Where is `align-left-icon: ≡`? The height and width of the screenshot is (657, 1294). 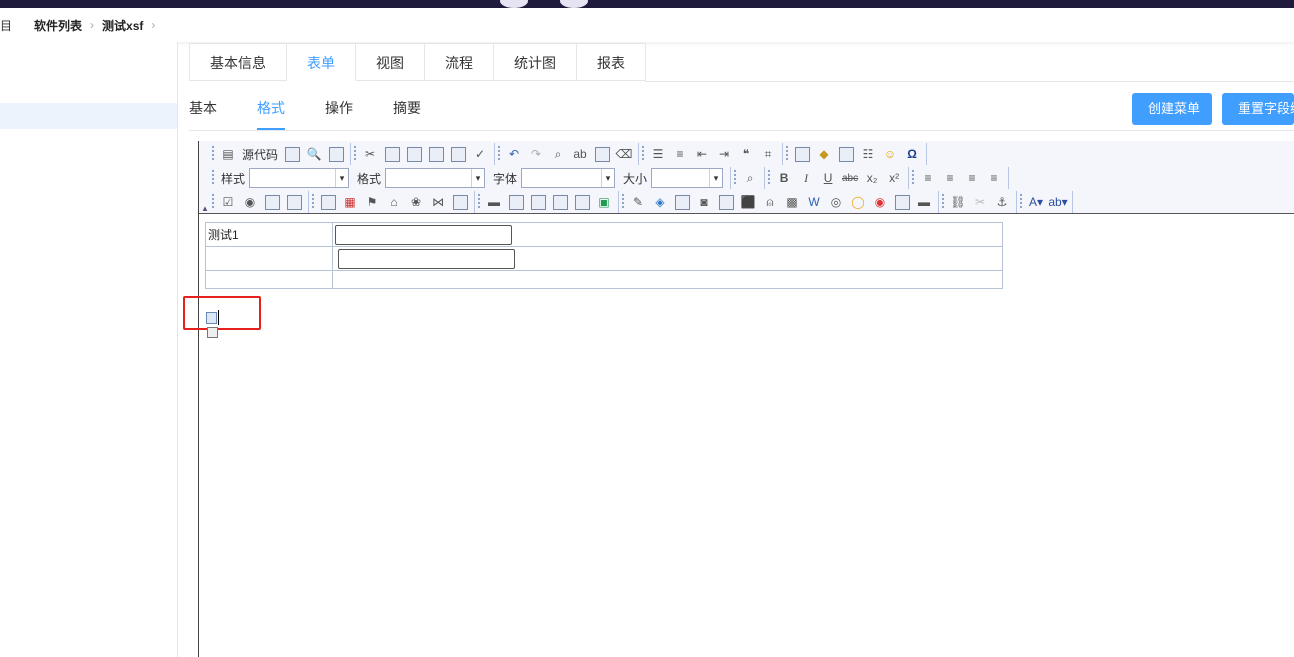
align-left-icon: ≡ is located at coordinates (928, 178).